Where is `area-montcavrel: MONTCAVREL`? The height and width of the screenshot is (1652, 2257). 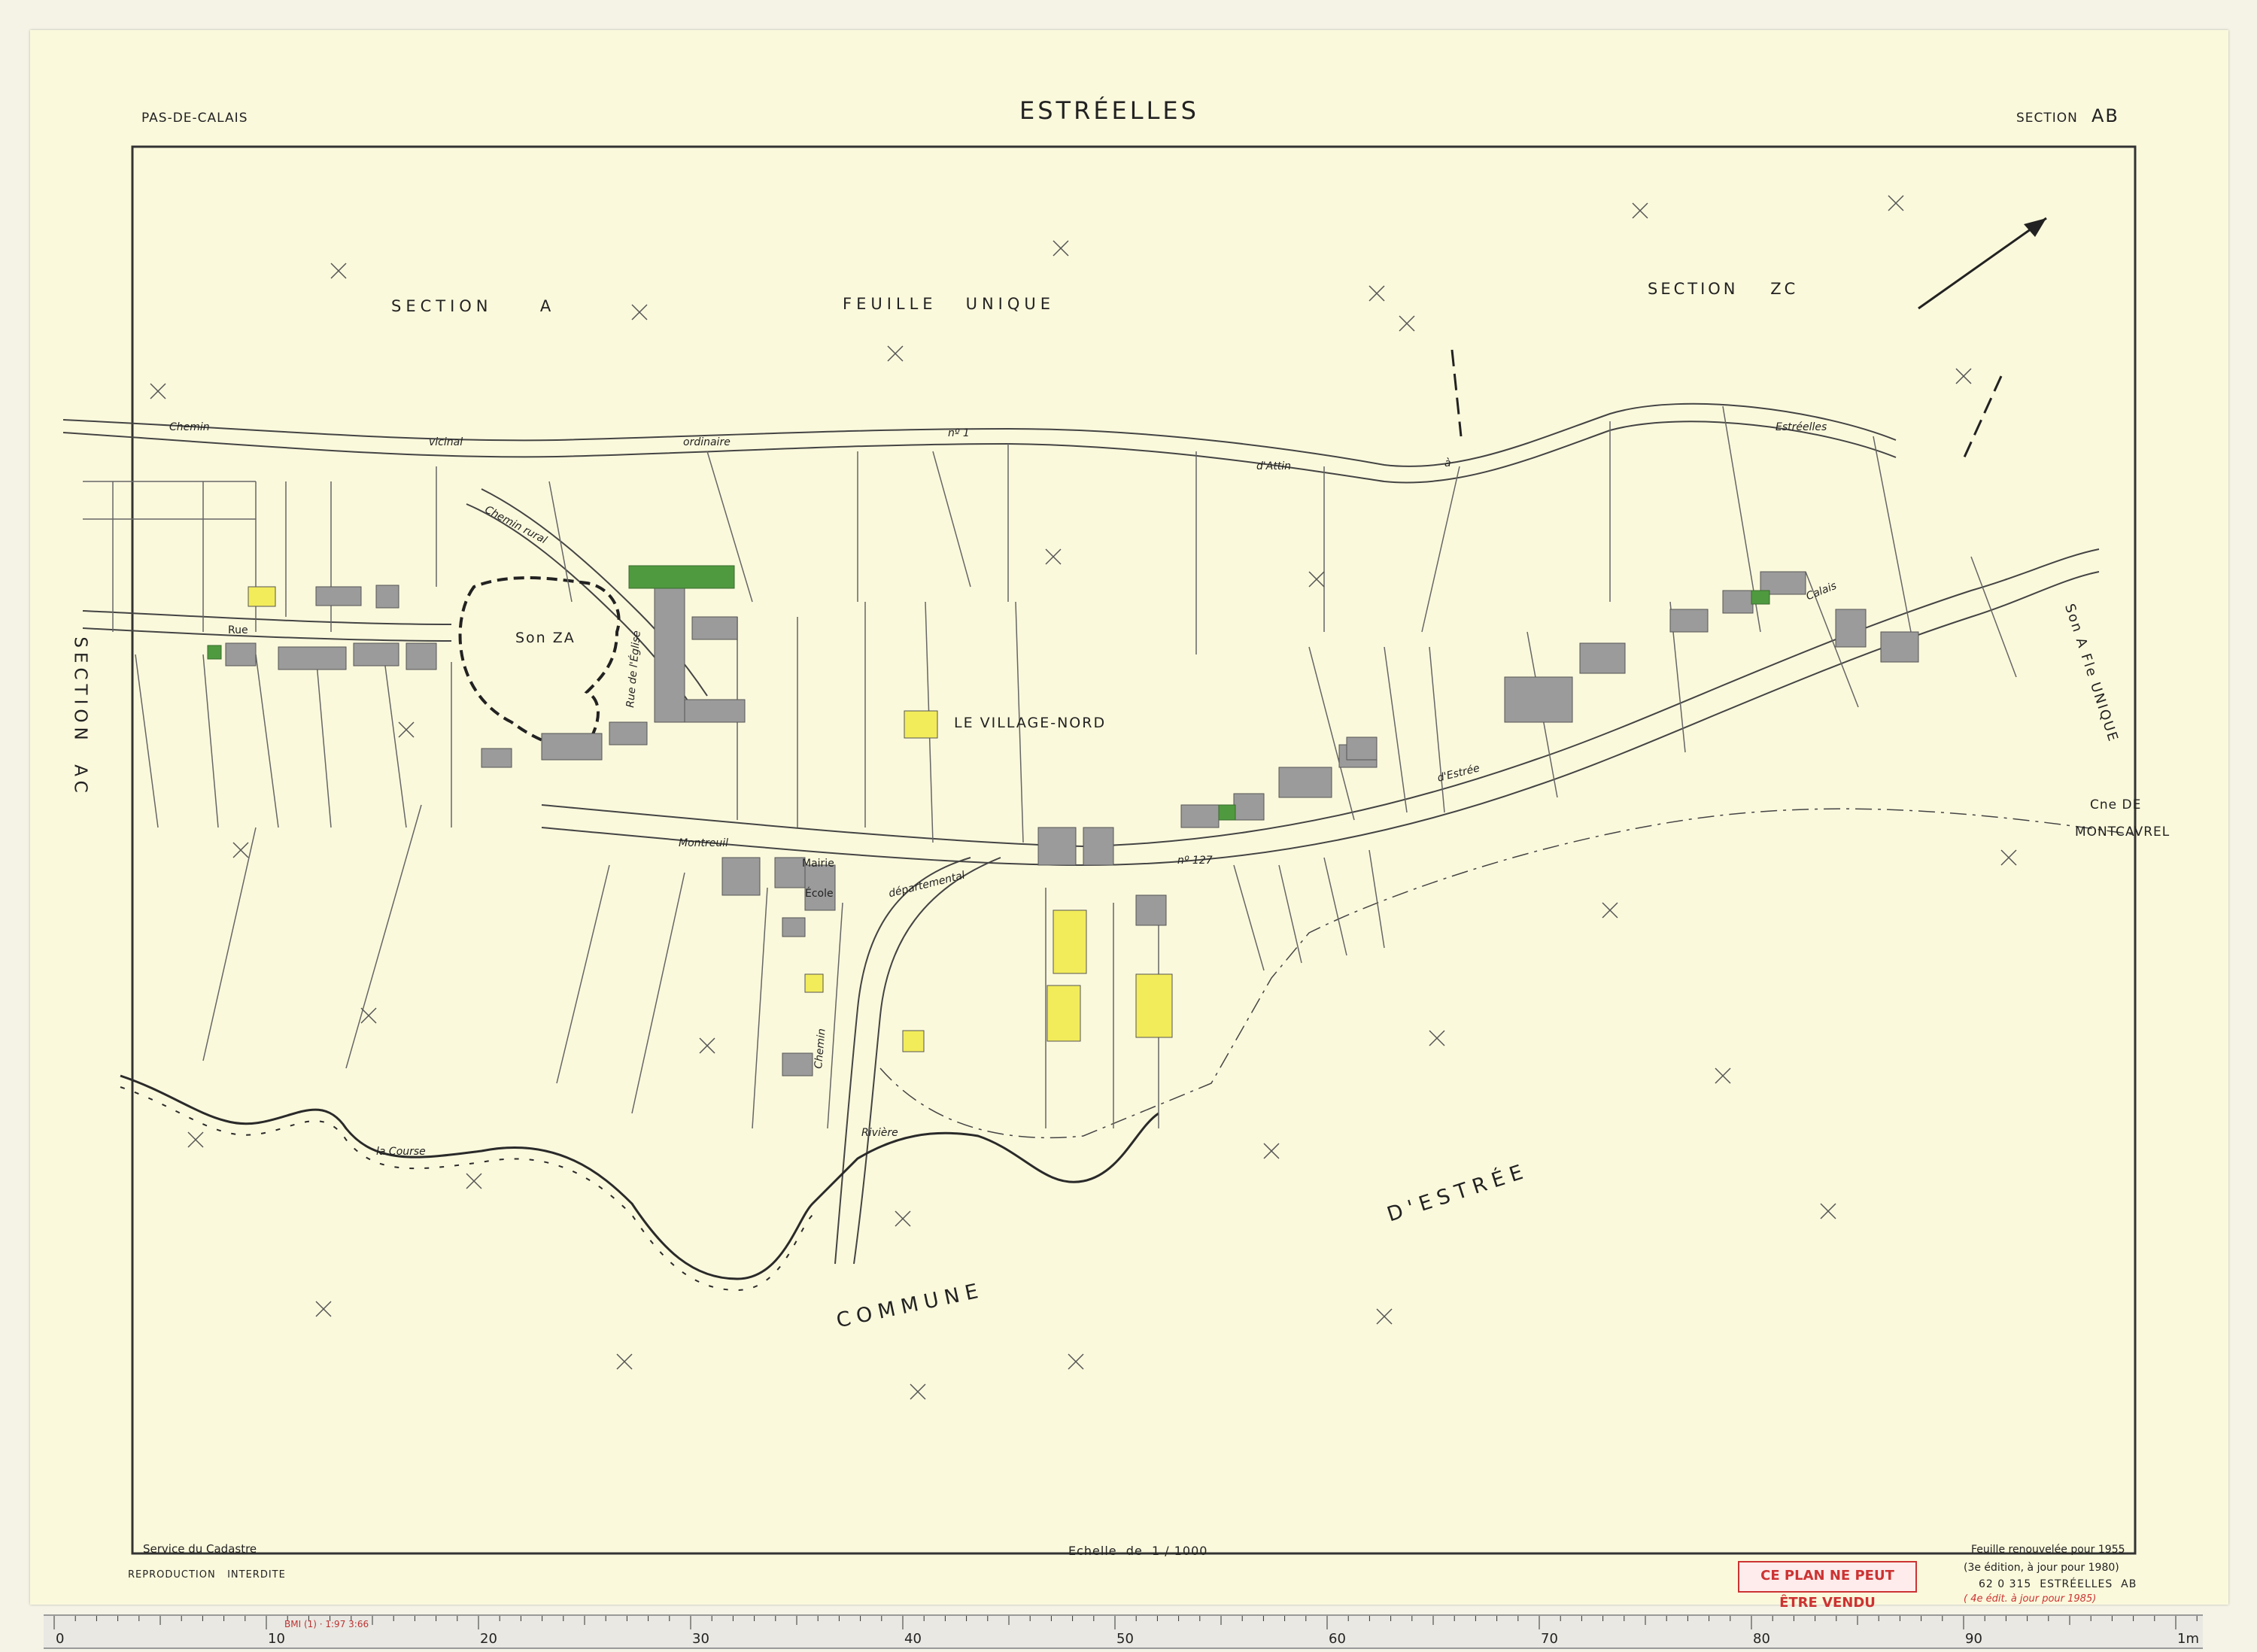 area-montcavrel: MONTCAVREL is located at coordinates (2122, 832).